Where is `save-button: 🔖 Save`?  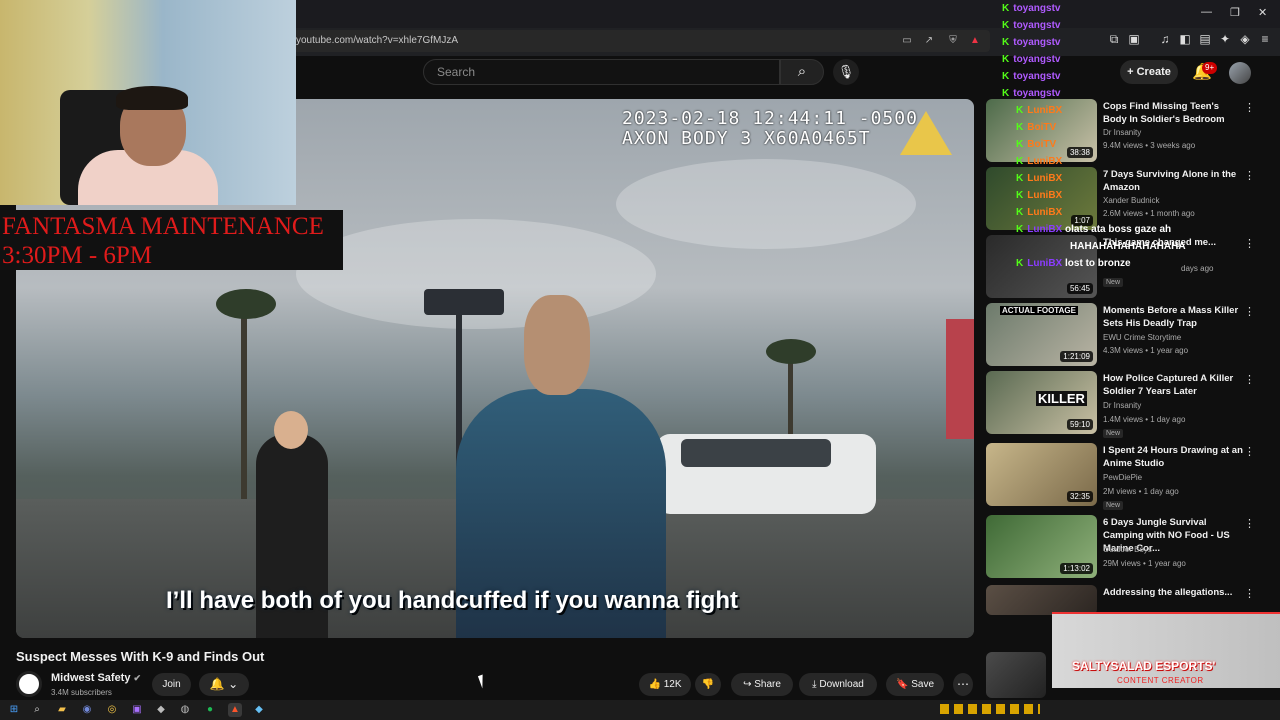
save-button: 🔖 Save is located at coordinates (915, 684).